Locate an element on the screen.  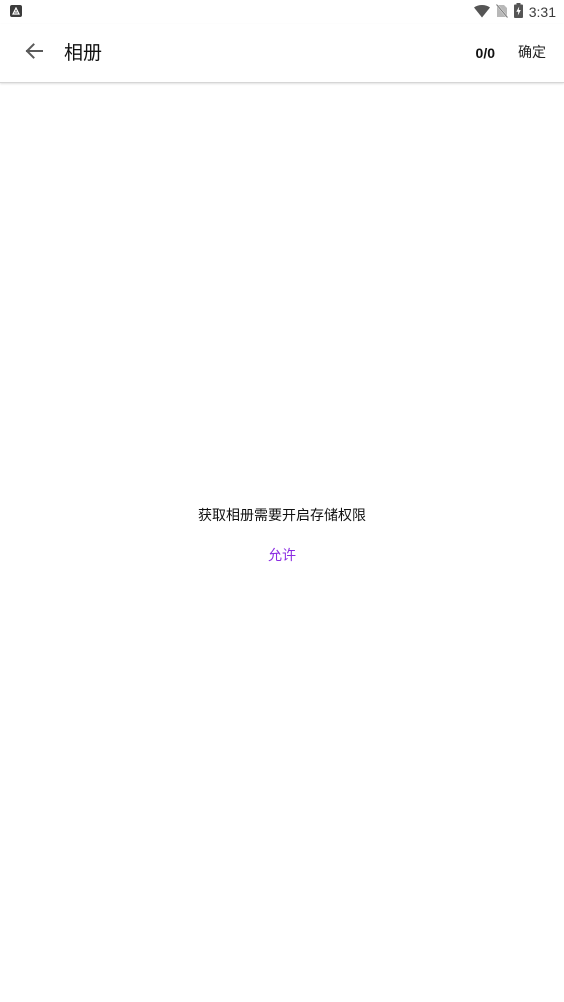
page-title: 相册 is located at coordinates (83, 53).